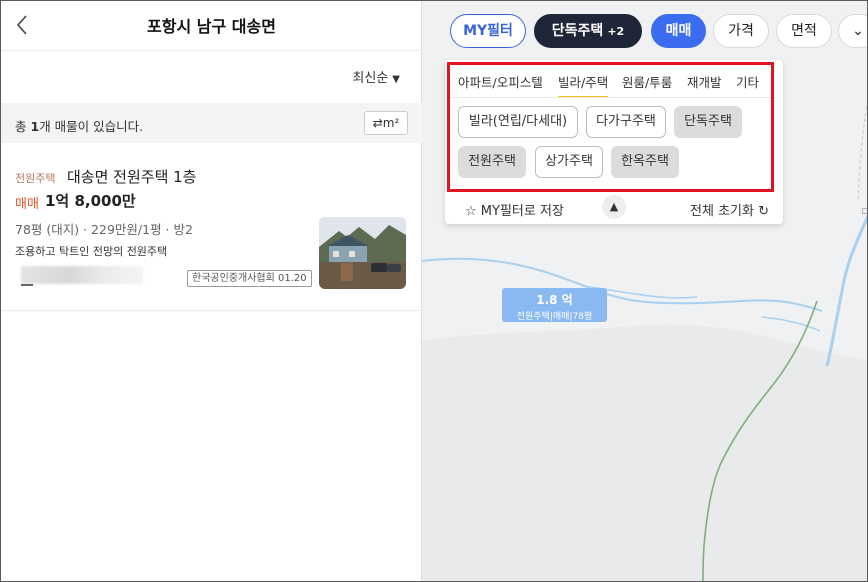 The height and width of the screenshot is (582, 868). Describe the element at coordinates (554, 300) in the screenshot. I see `marker-price: 1.8 억` at that location.